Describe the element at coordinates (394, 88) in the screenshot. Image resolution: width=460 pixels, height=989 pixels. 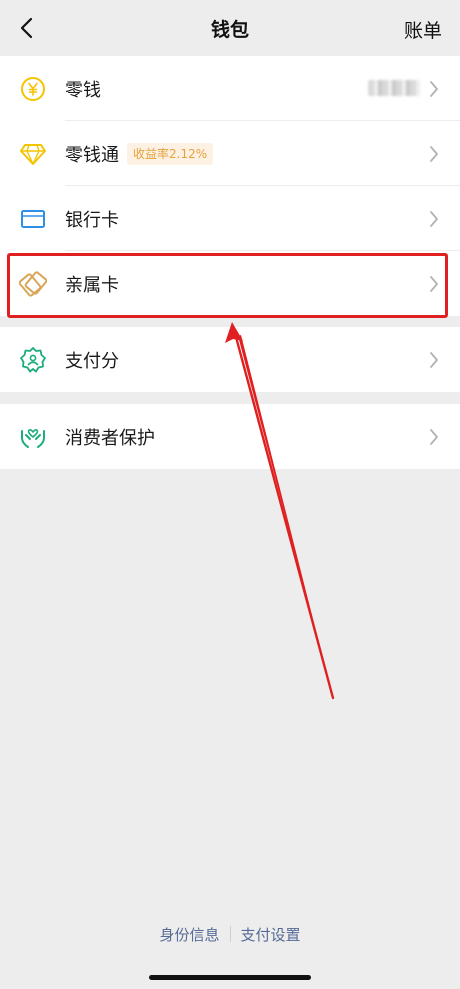
I see `balance-value-blurred` at that location.